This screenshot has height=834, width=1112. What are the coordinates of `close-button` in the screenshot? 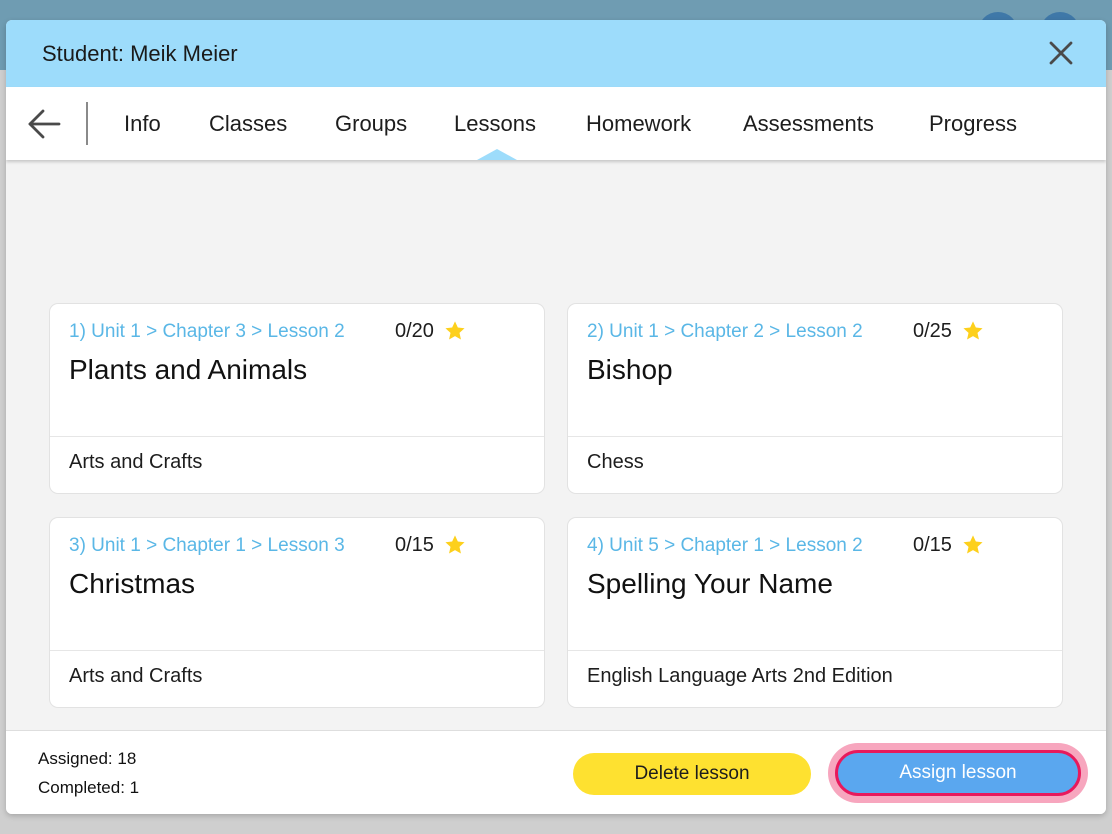 It's located at (1061, 53).